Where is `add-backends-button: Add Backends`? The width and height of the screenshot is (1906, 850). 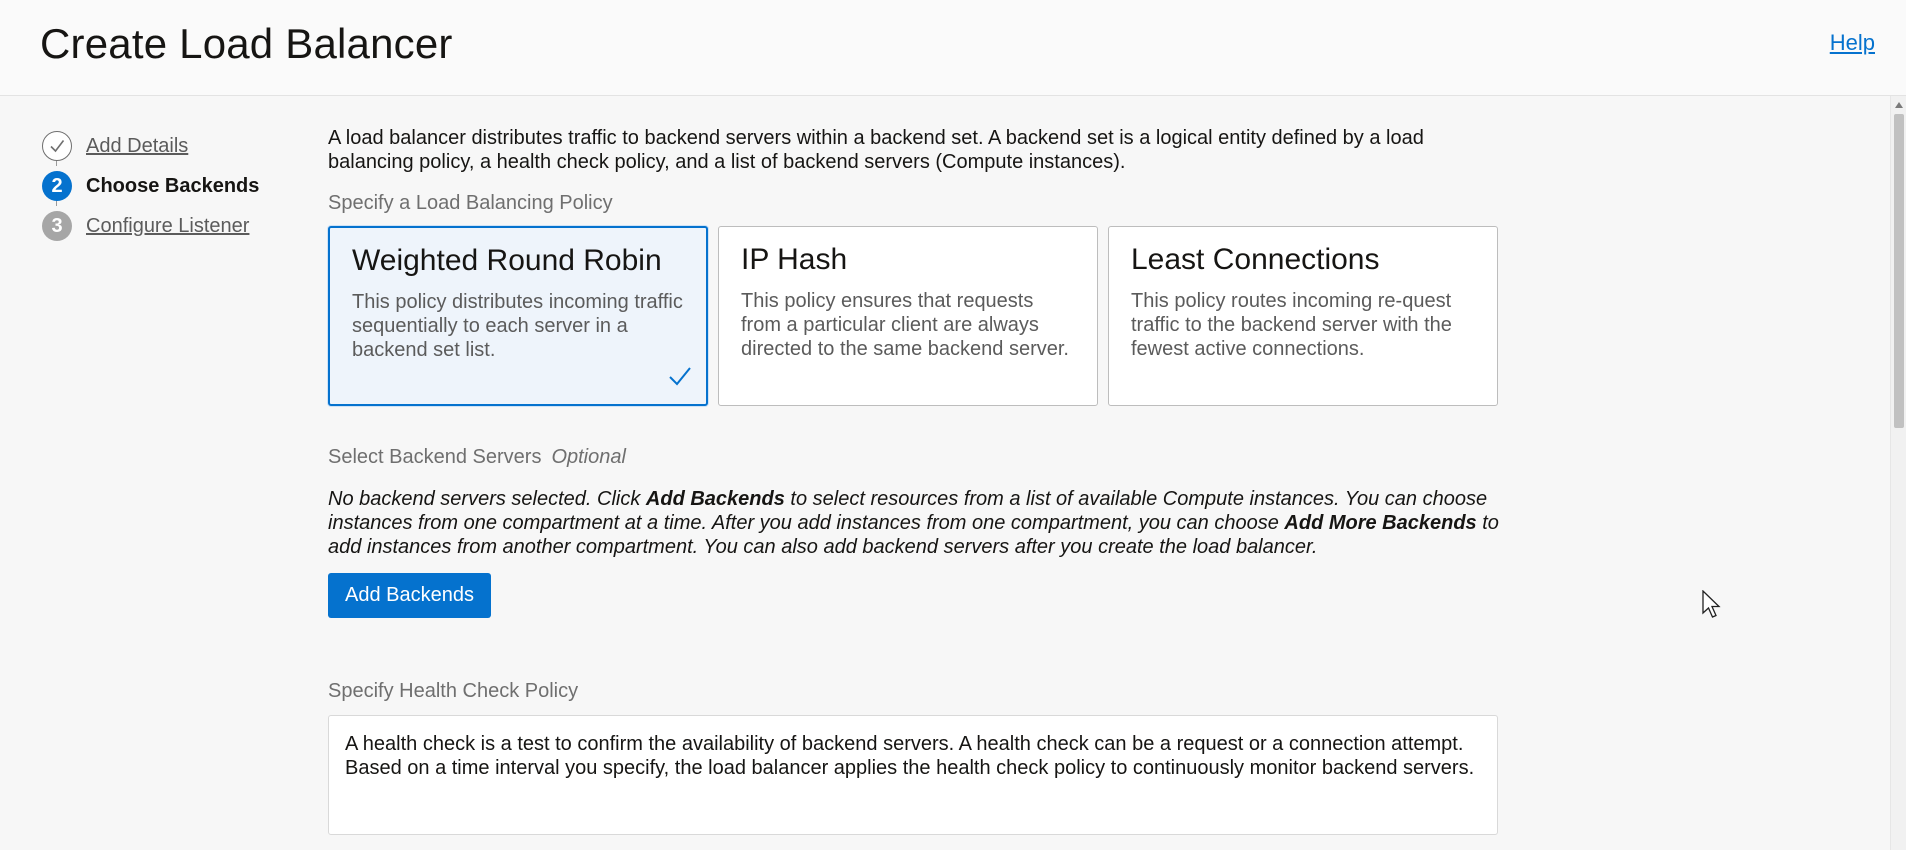 add-backends-button: Add Backends is located at coordinates (409, 595).